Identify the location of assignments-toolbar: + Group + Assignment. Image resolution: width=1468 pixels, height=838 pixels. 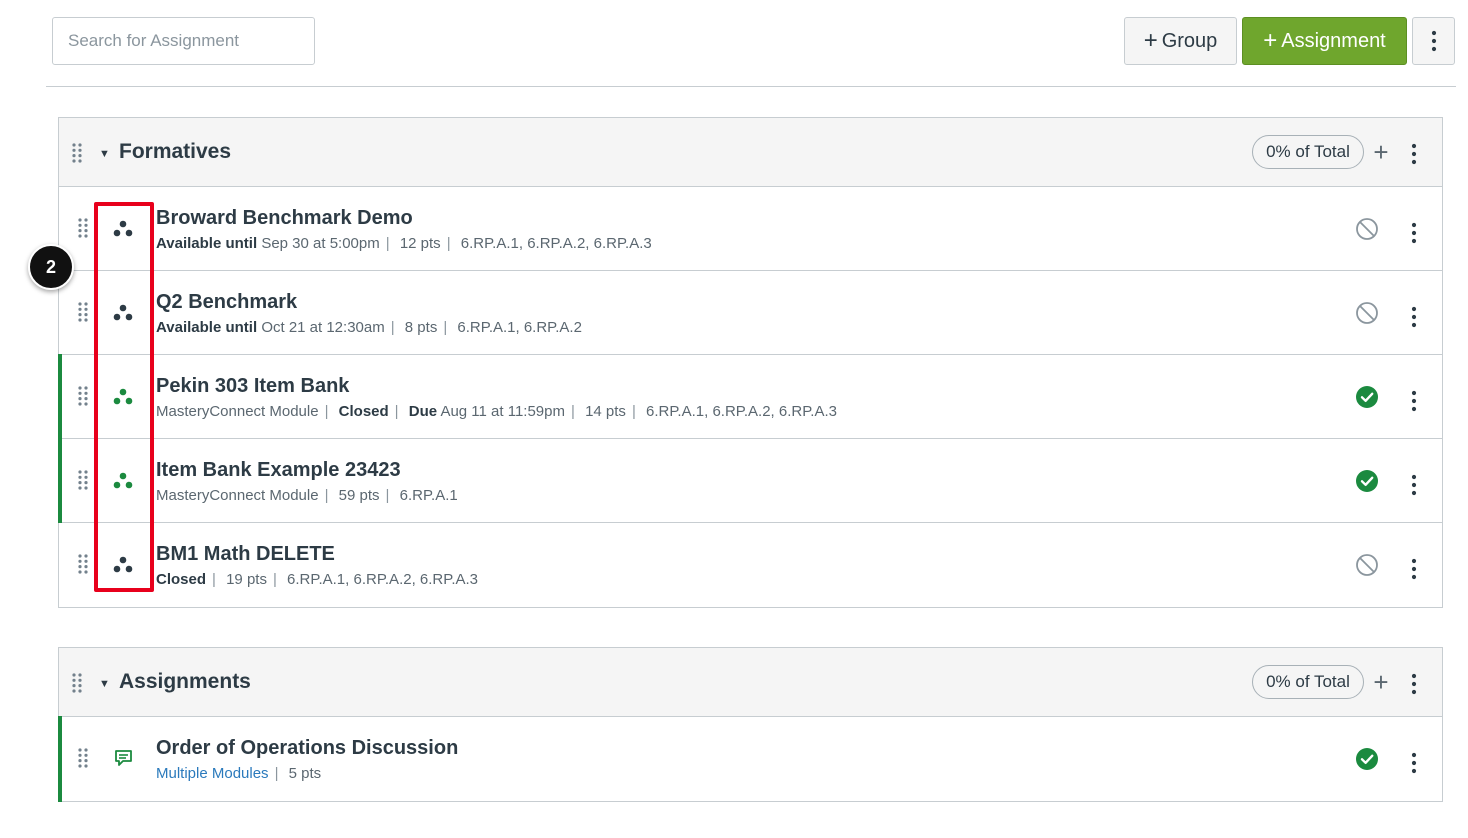
(734, 43).